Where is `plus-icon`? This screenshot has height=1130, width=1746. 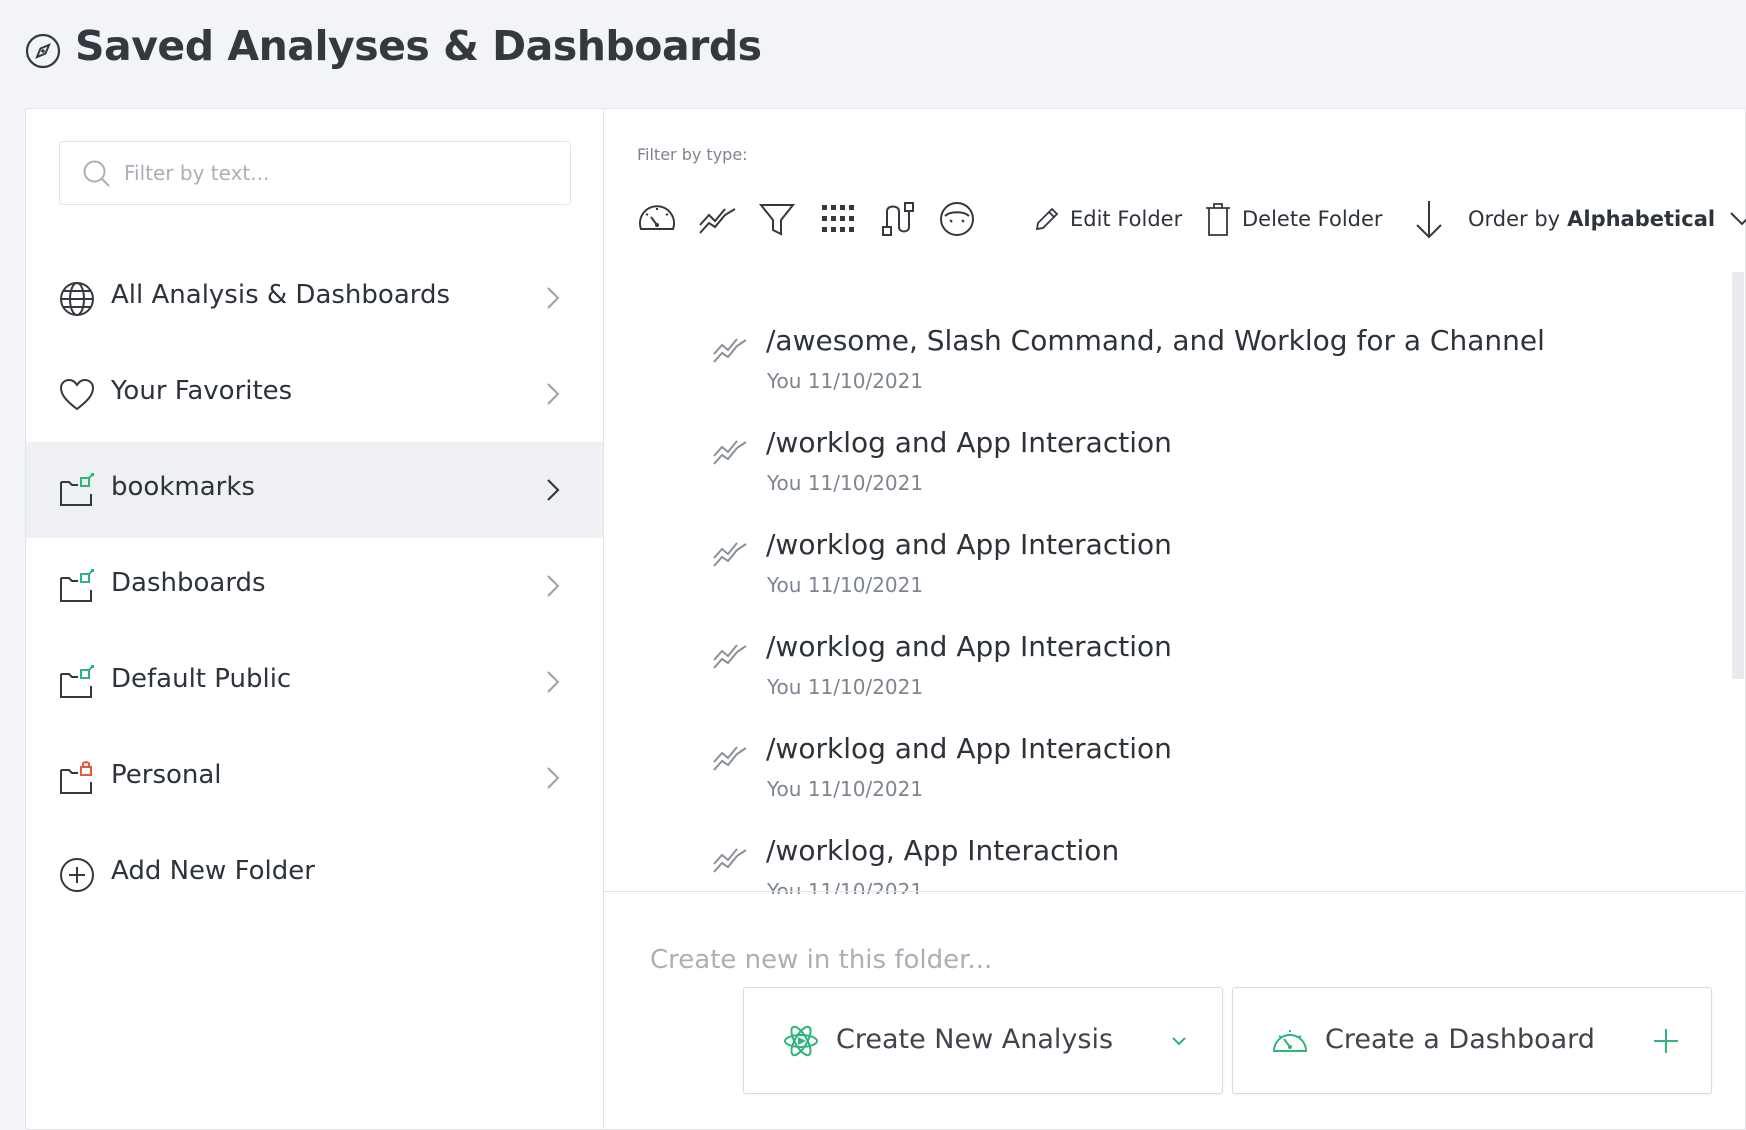
plus-icon is located at coordinates (1666, 1041).